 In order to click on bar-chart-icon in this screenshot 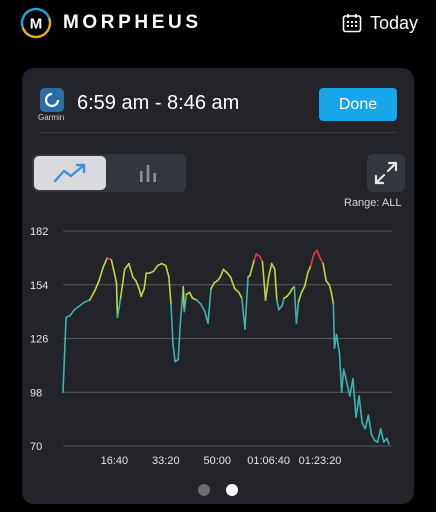, I will do `click(148, 173)`.